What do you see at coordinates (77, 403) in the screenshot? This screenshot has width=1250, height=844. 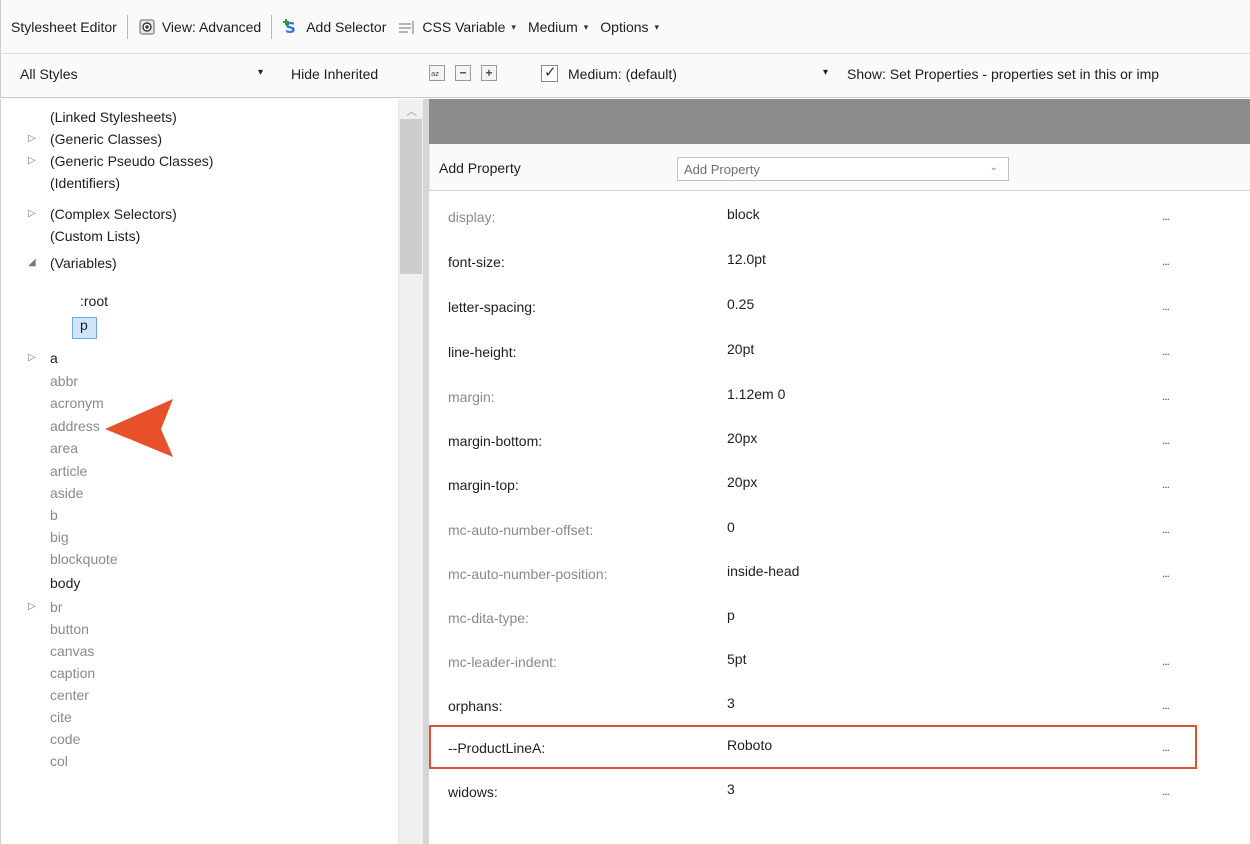 I see `tree-item-label: acronym` at bounding box center [77, 403].